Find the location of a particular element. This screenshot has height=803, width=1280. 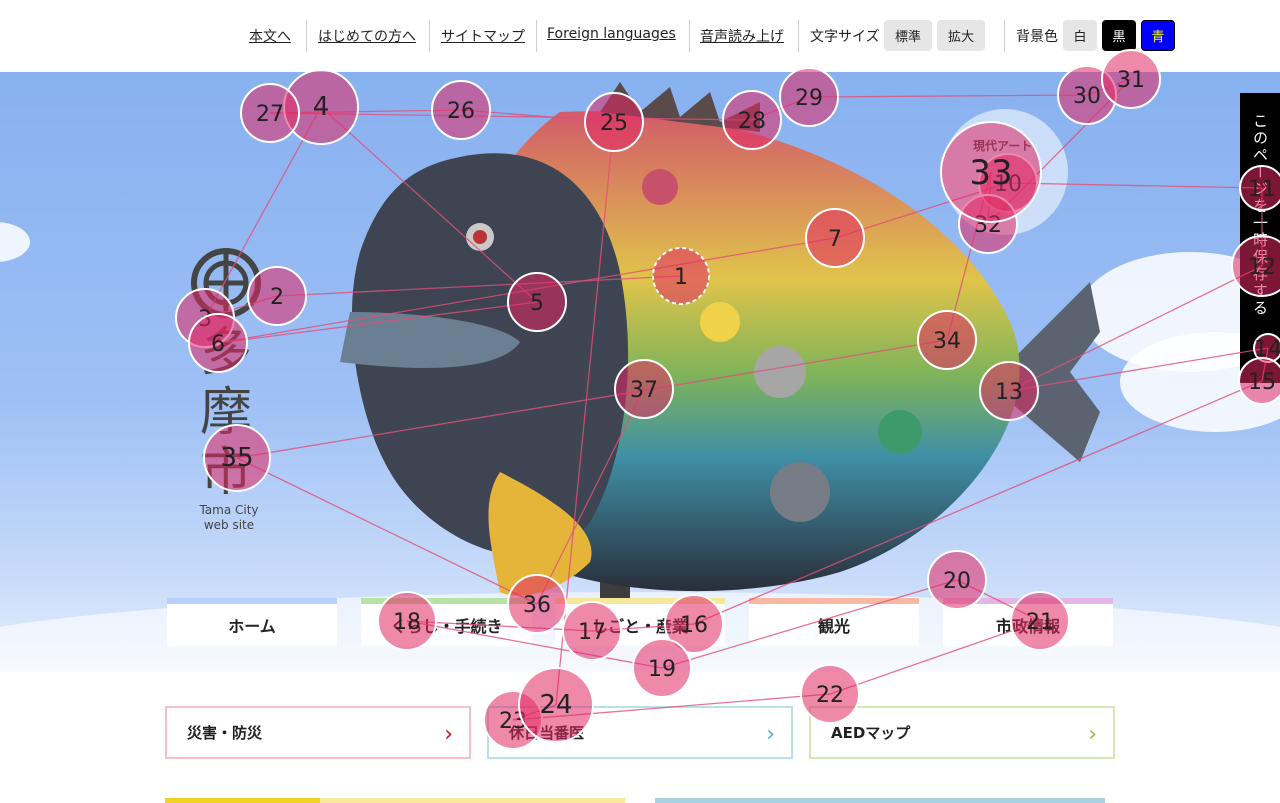

bg-black-button: 黒 is located at coordinates (1119, 35).